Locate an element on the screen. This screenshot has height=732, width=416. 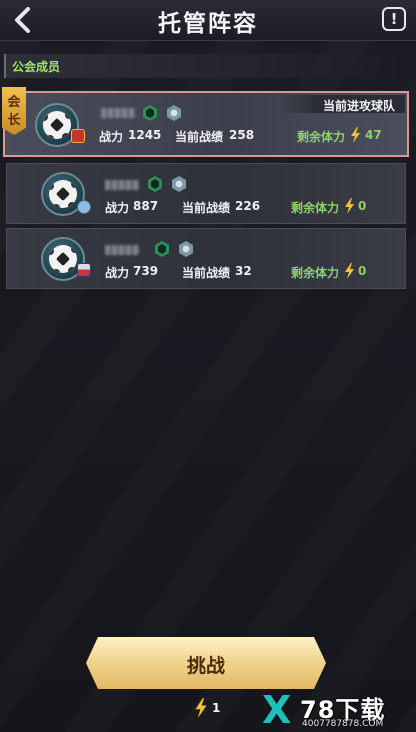
power-value: 887 is located at coordinates (146, 206).